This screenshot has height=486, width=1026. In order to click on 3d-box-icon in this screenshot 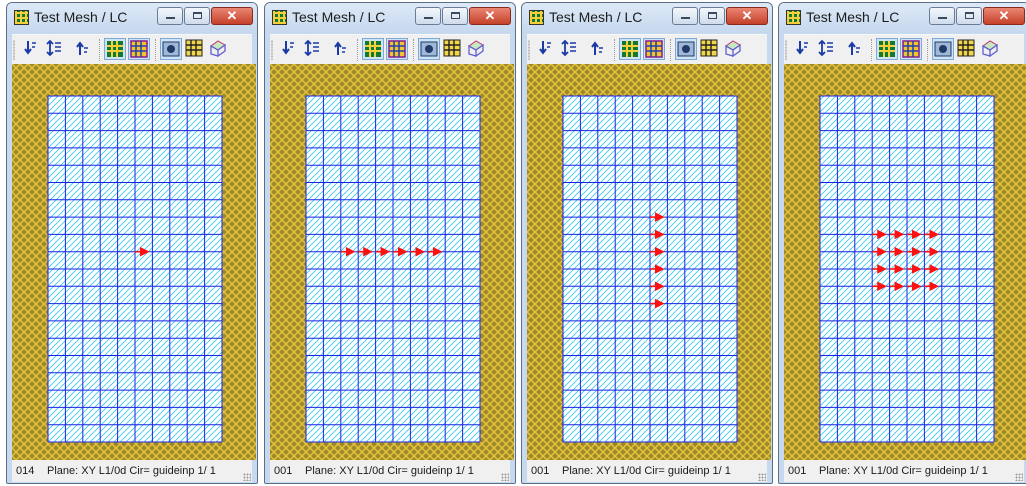, I will do `click(733, 49)`.